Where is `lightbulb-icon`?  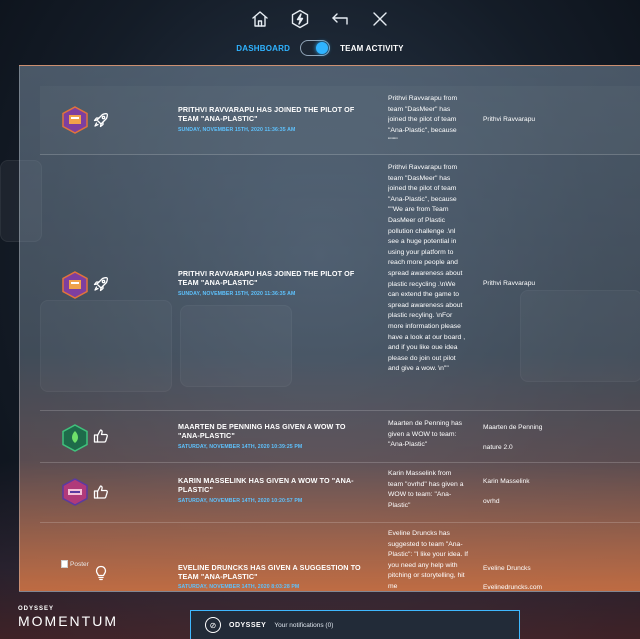
lightbulb-icon is located at coordinates (102, 574).